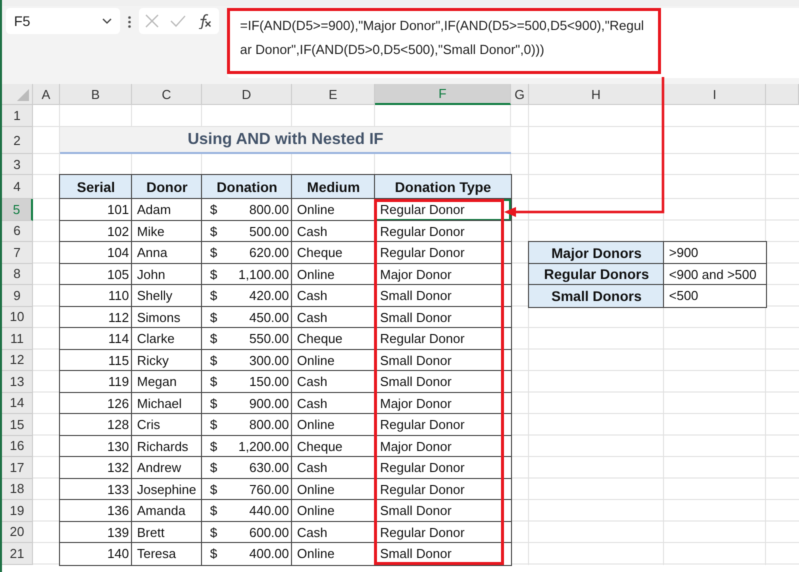 Image resolution: width=799 pixels, height=572 pixels. What do you see at coordinates (269, 382) in the screenshot?
I see `amount: 150.00` at bounding box center [269, 382].